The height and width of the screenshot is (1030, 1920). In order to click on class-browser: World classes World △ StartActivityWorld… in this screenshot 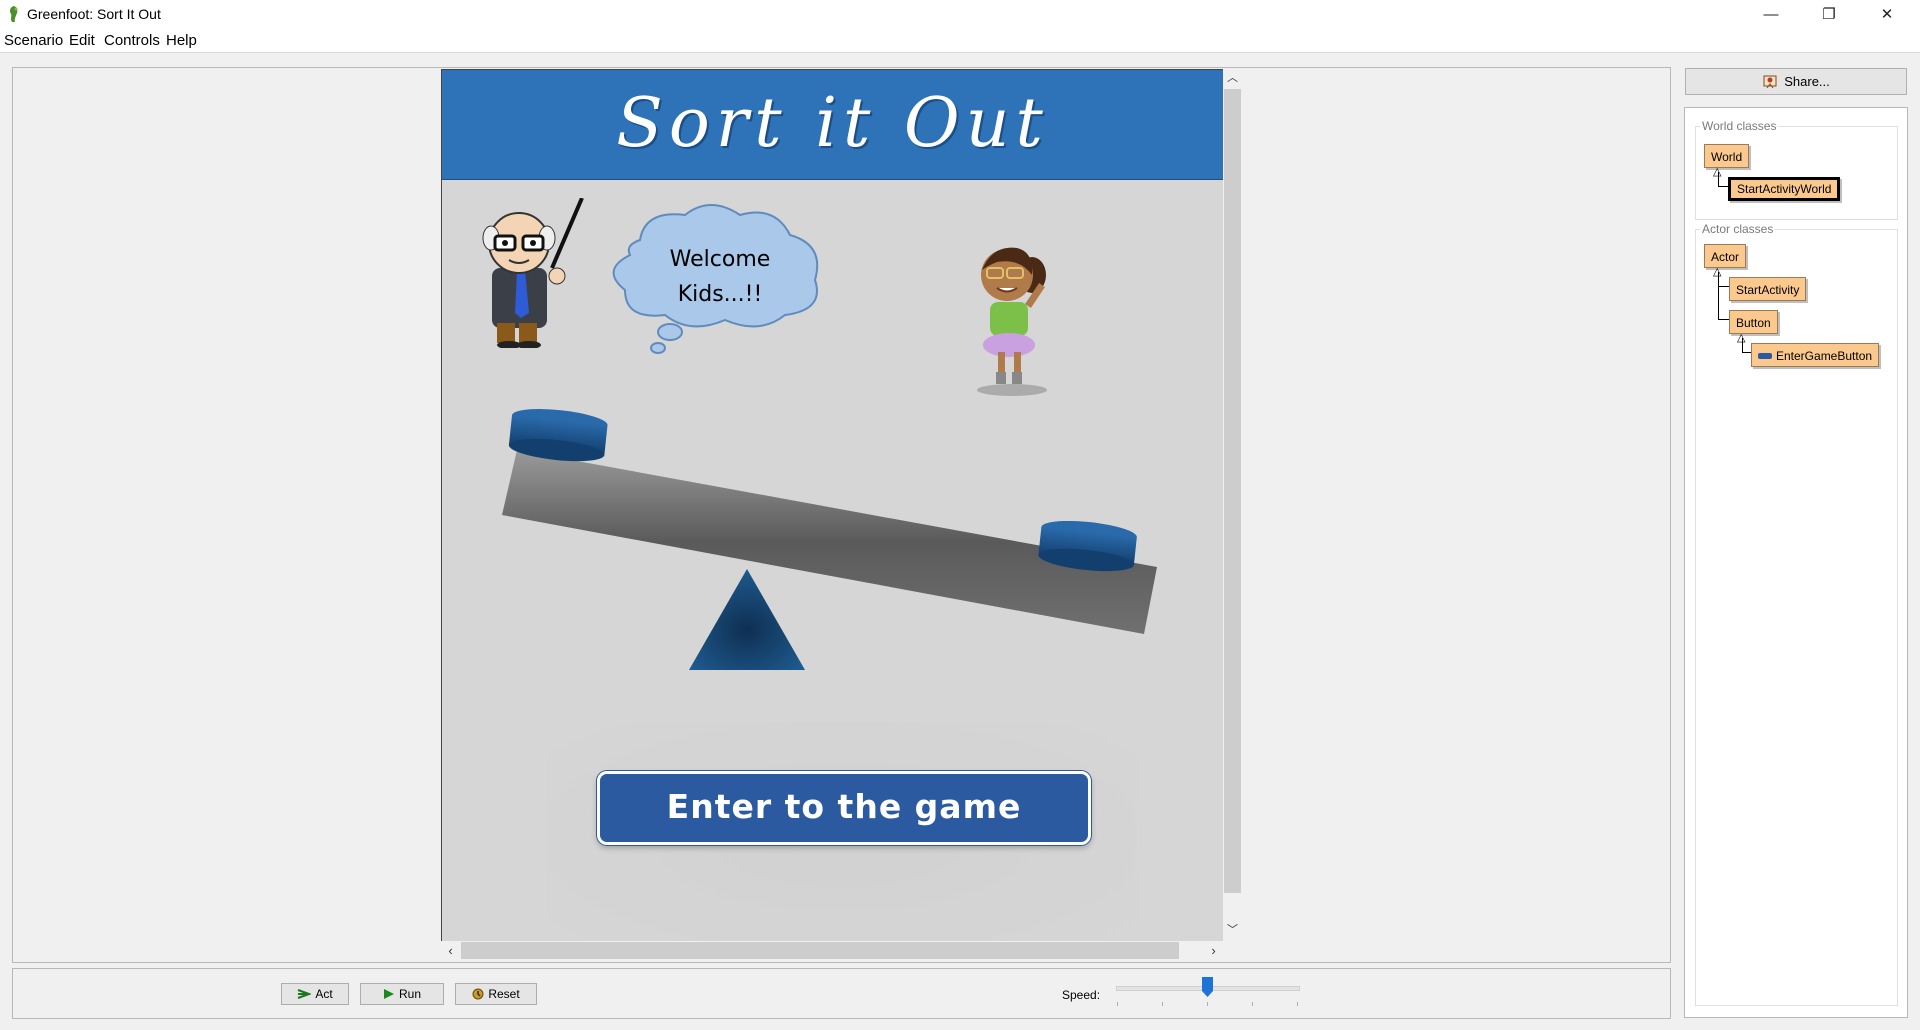, I will do `click(1796, 562)`.